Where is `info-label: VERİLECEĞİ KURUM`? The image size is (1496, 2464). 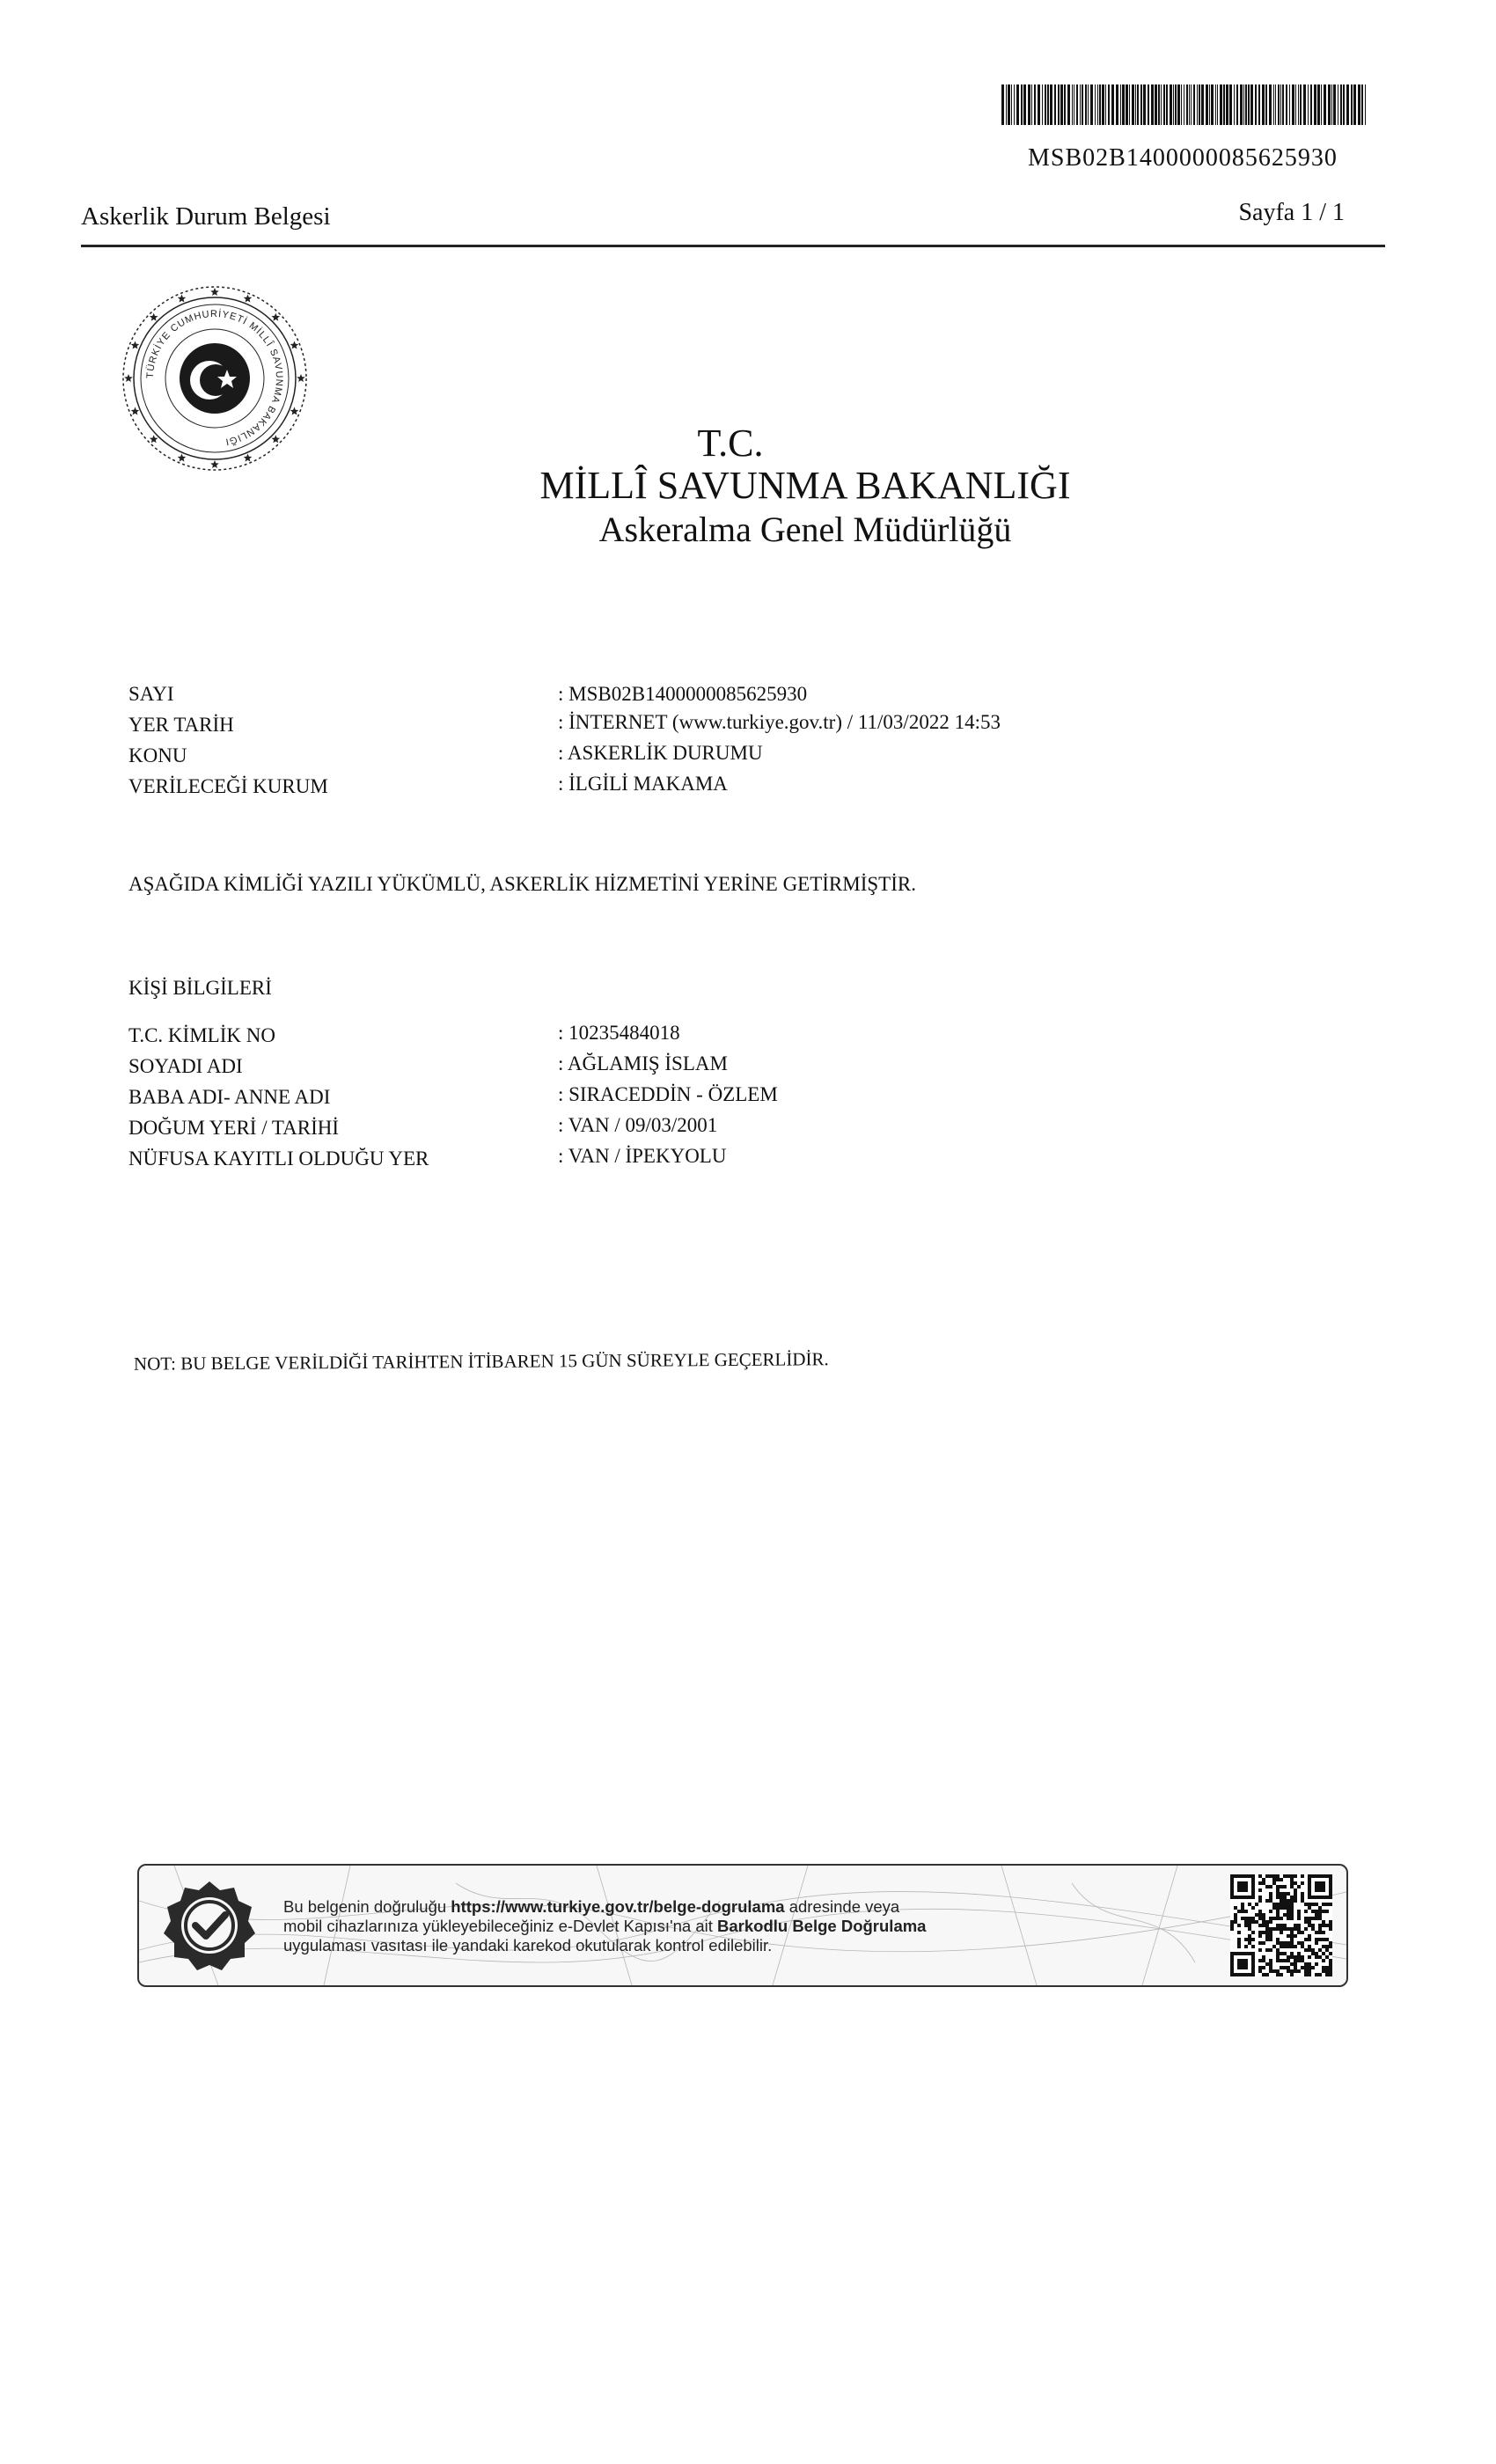
info-label: VERİLECEĞİ KURUM is located at coordinates (228, 786).